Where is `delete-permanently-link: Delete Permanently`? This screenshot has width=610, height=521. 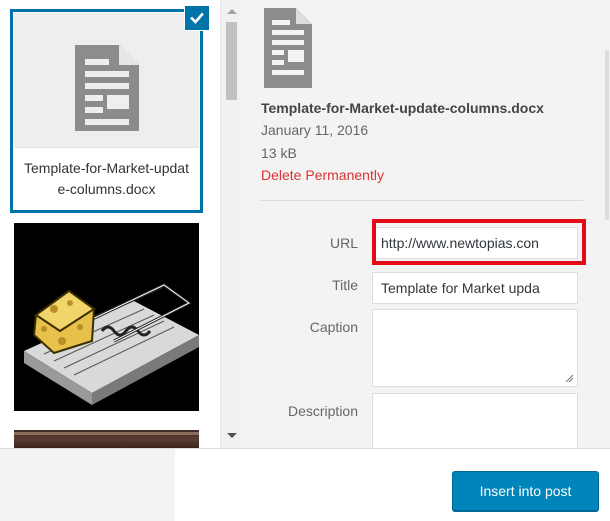
delete-permanently-link: Delete Permanently is located at coordinates (322, 175).